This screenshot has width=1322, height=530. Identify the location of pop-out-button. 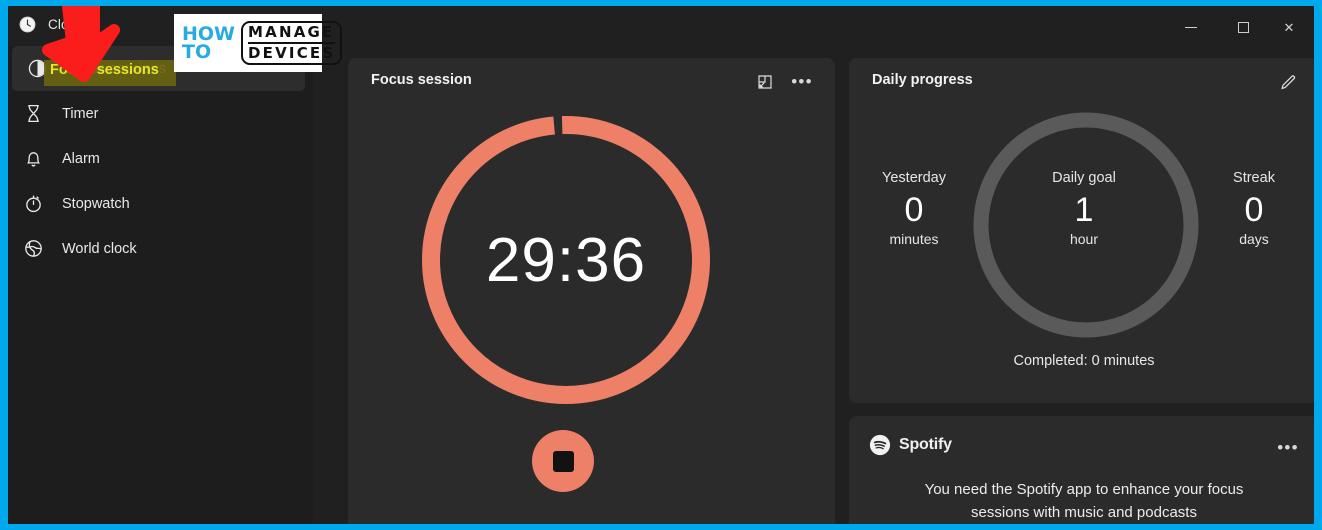
(765, 82).